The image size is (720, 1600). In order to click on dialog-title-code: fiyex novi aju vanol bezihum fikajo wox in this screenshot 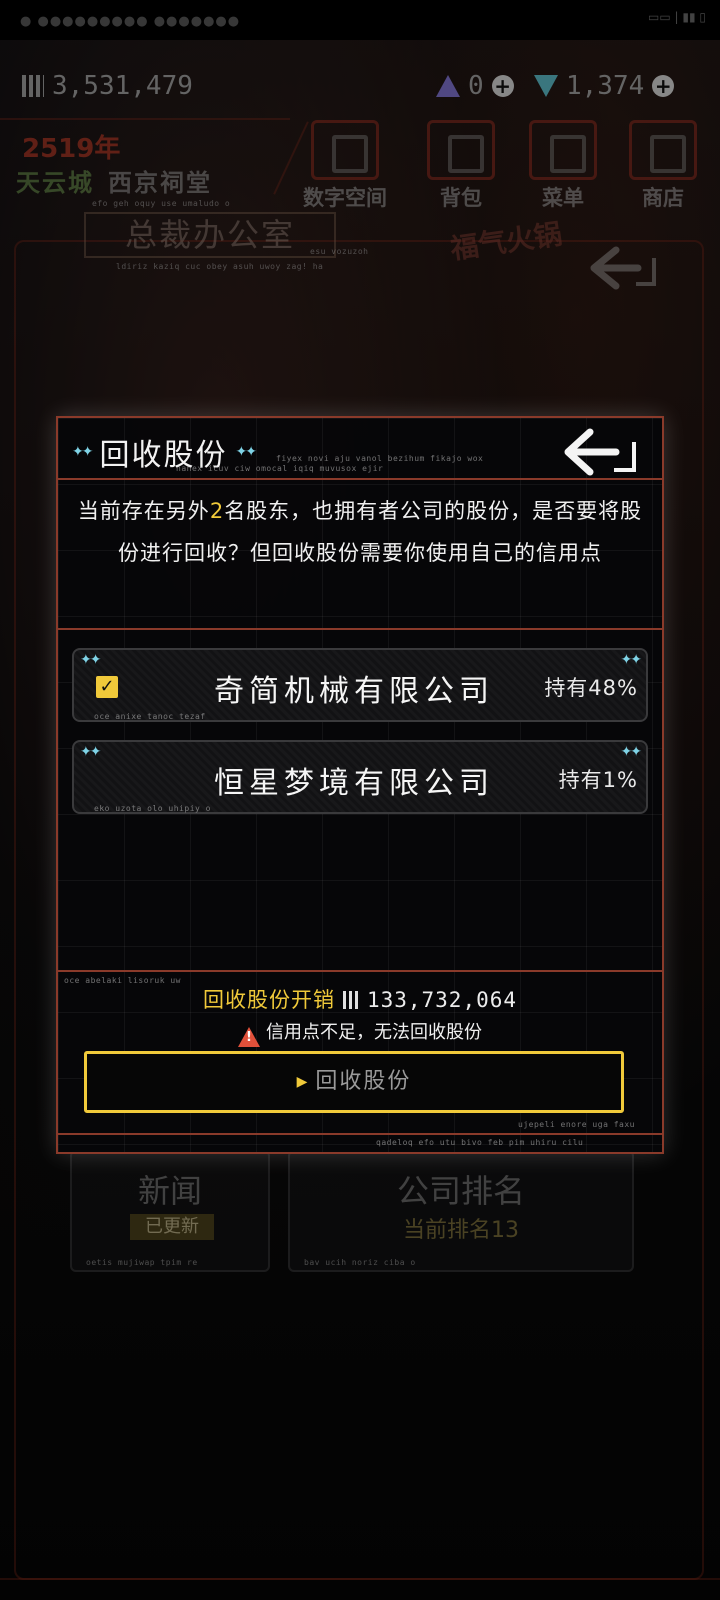, I will do `click(380, 458)`.